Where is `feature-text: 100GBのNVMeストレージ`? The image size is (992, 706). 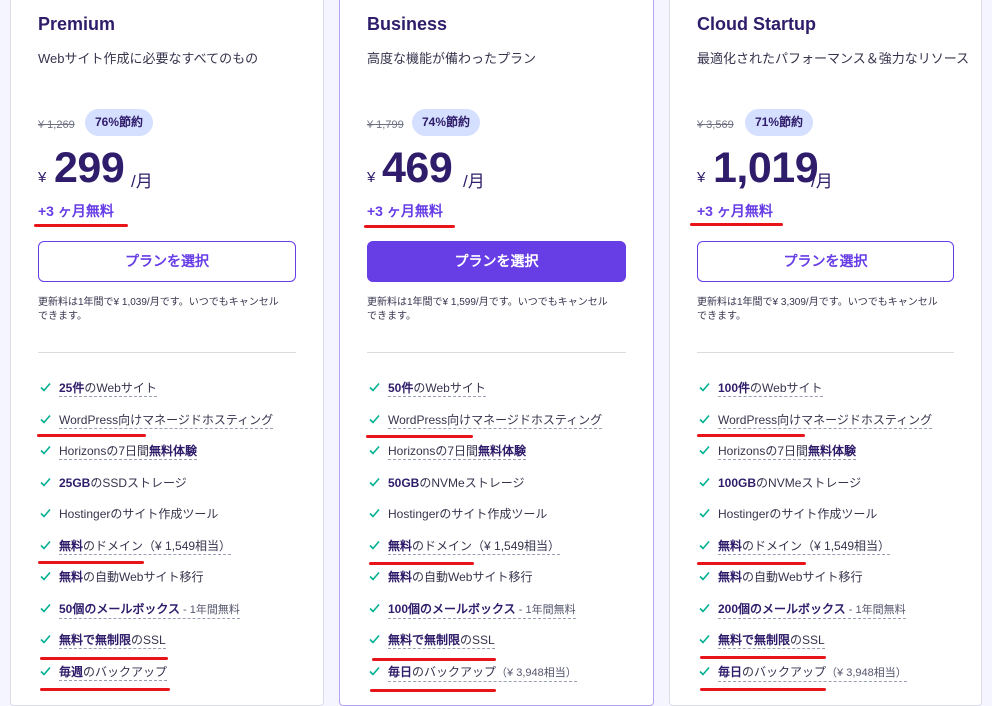
feature-text: 100GBのNVMeストレージ is located at coordinates (790, 482).